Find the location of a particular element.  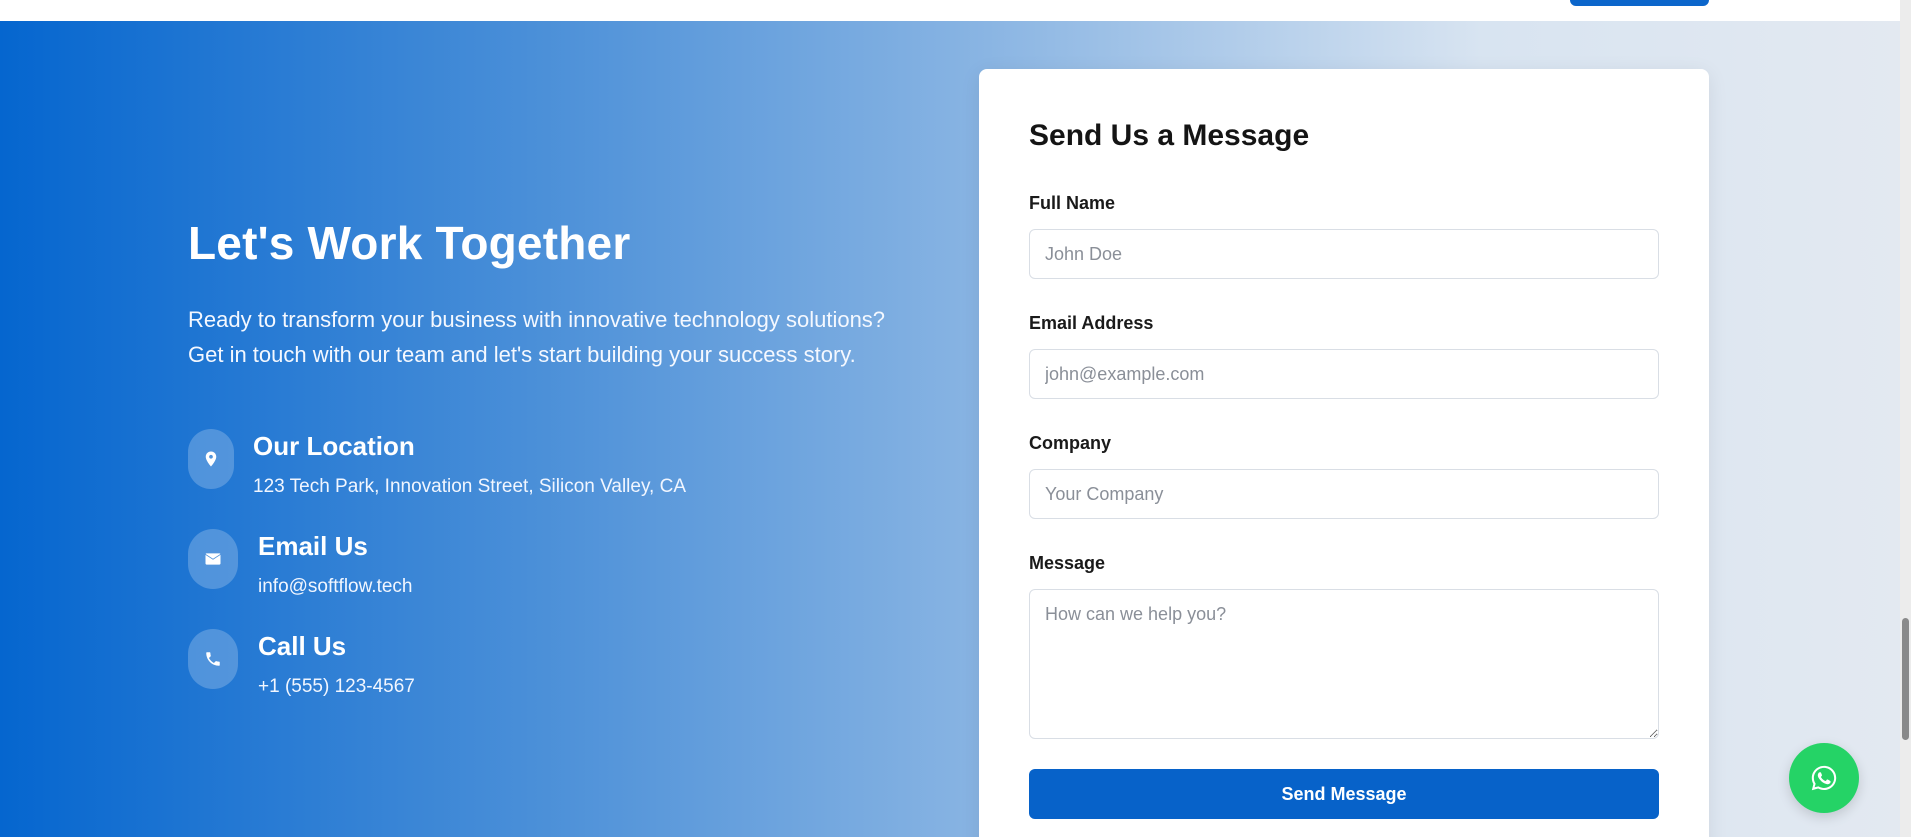

contact-heading: Let's Work Together is located at coordinates (409, 243).